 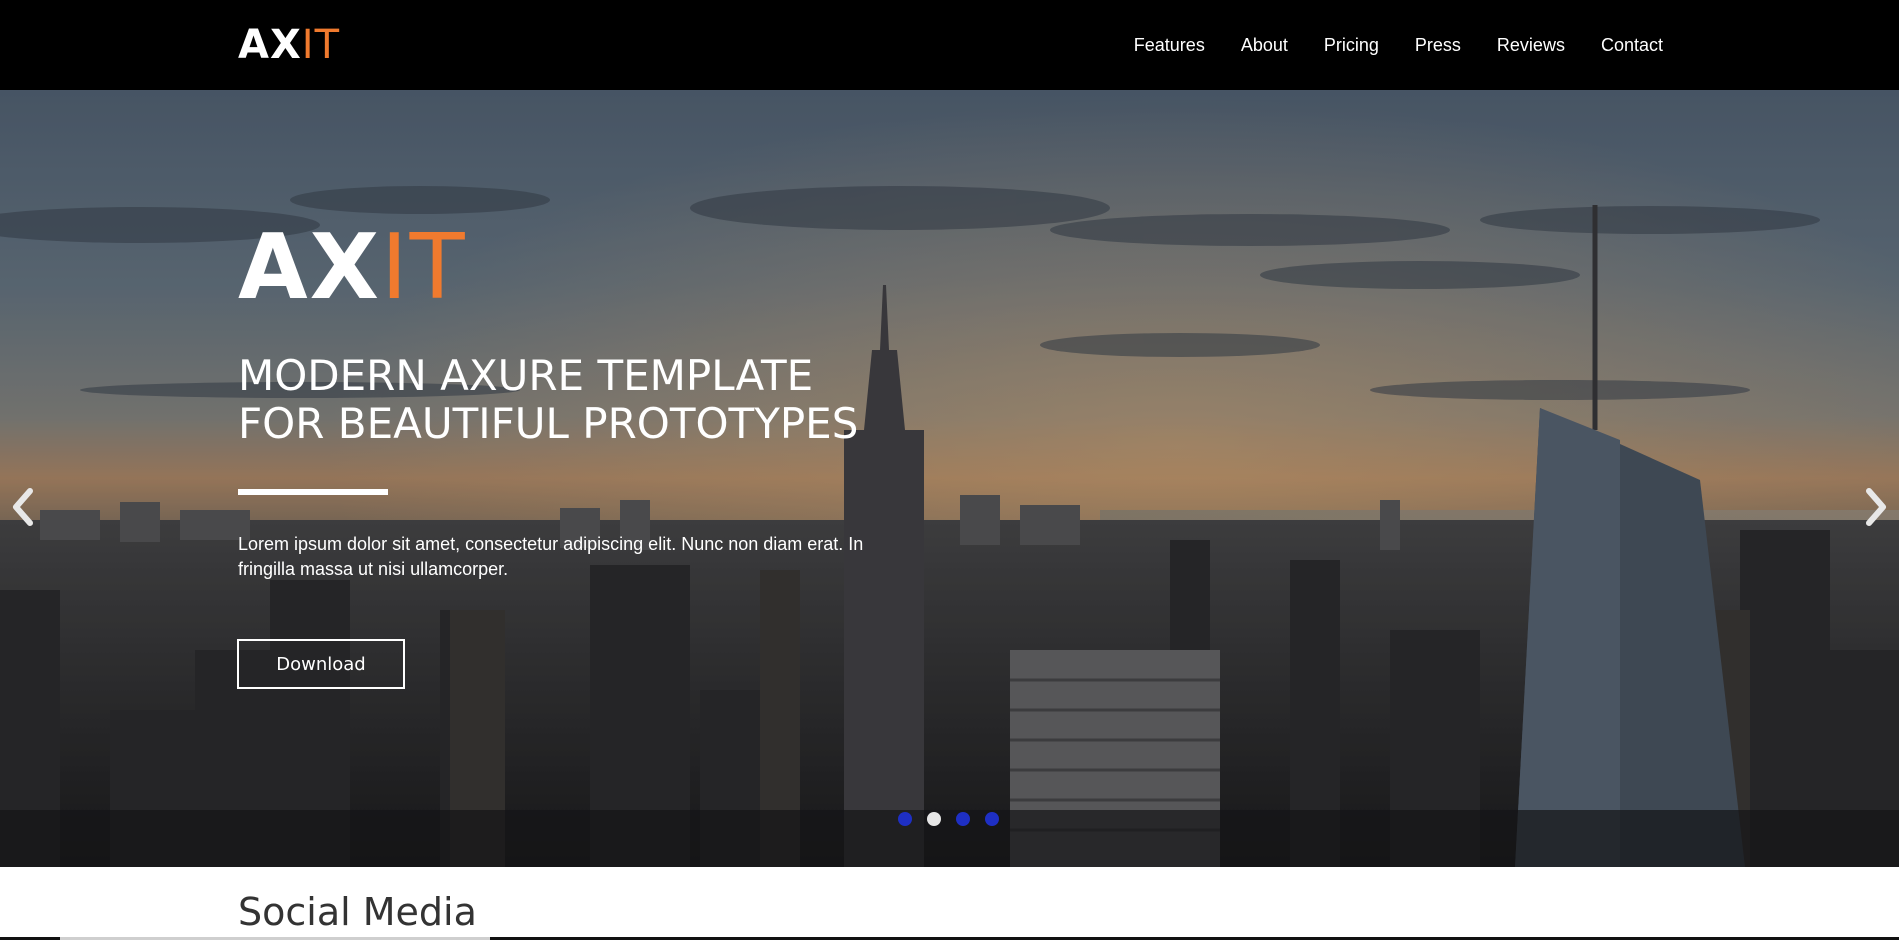 What do you see at coordinates (1351, 45) in the screenshot?
I see `nav-link-pricing: Pricing` at bounding box center [1351, 45].